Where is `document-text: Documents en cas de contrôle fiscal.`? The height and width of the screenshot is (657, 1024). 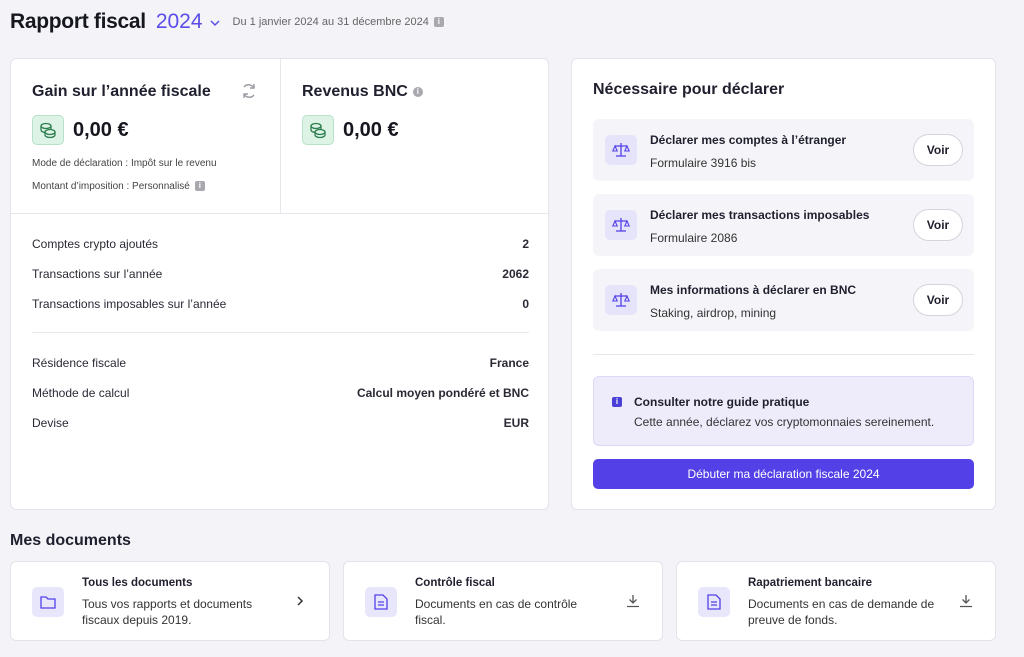 document-text: Documents en cas de contrôle fiscal. is located at coordinates (496, 612).